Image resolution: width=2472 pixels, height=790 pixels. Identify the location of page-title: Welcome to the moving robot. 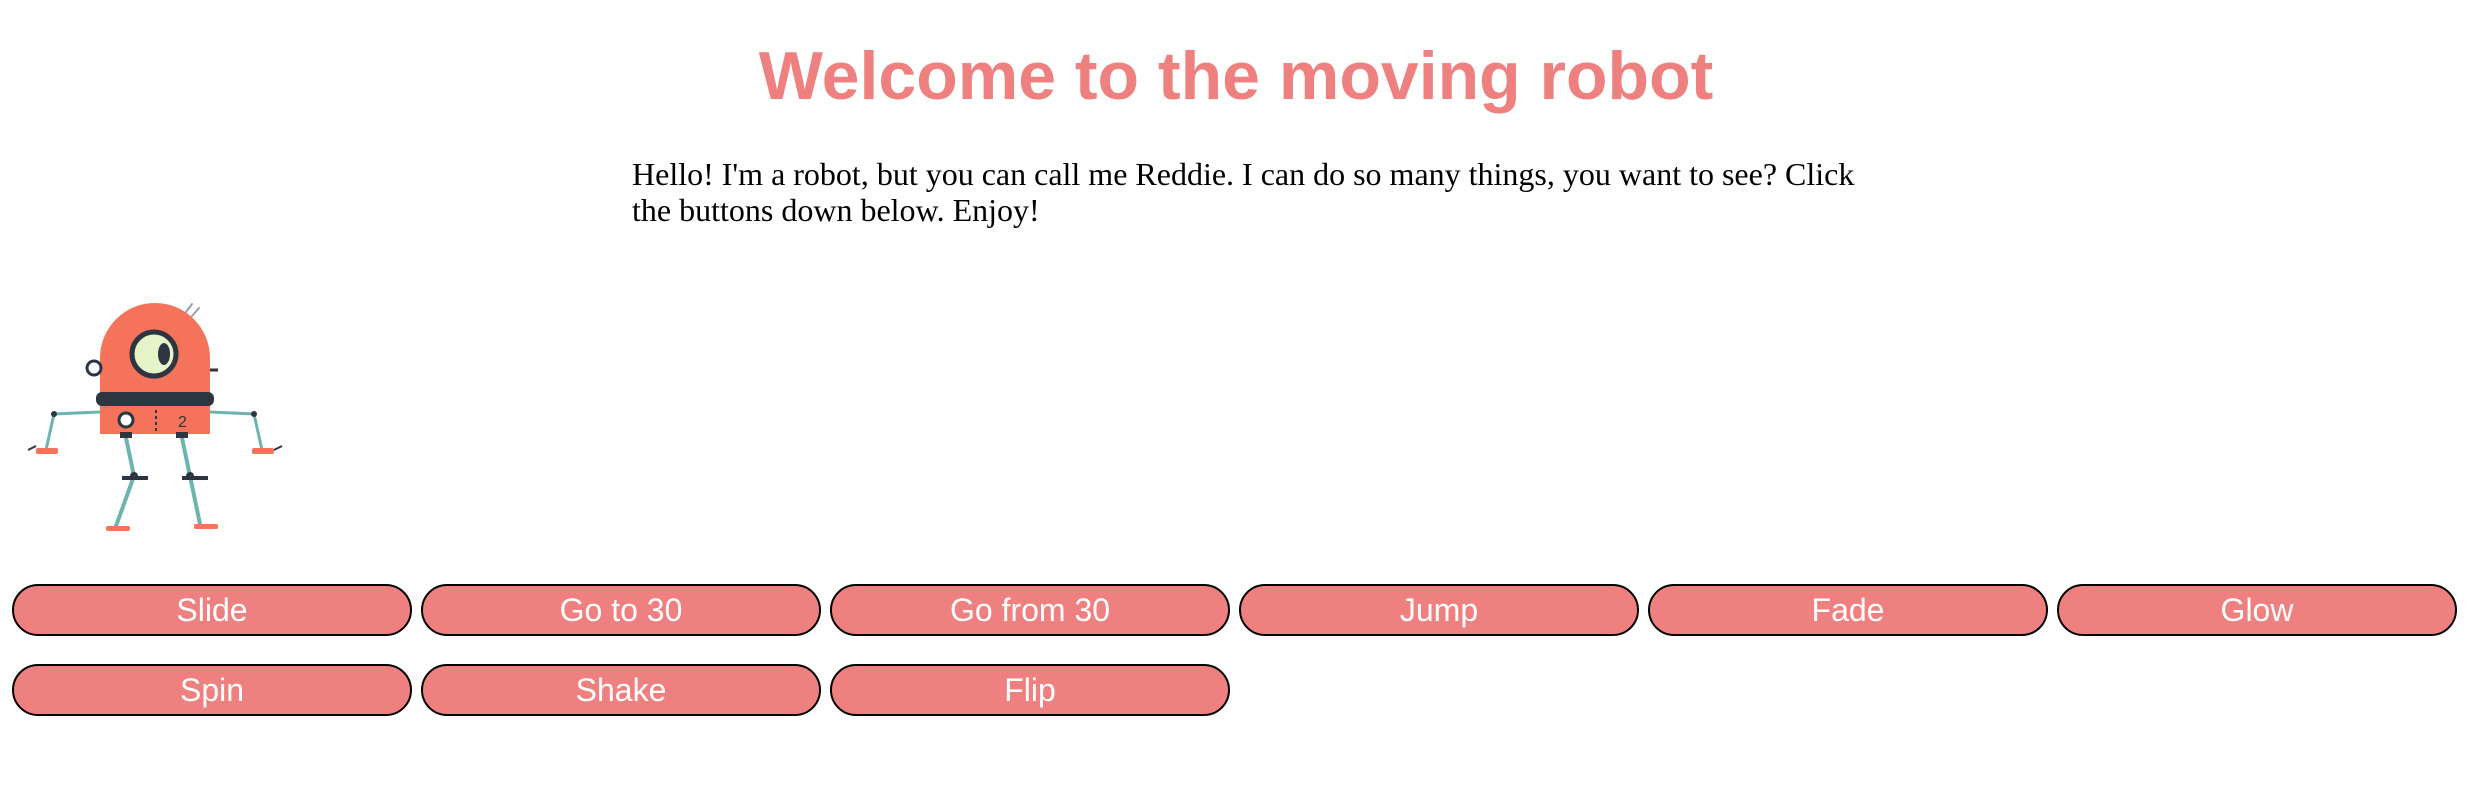
(1236, 76).